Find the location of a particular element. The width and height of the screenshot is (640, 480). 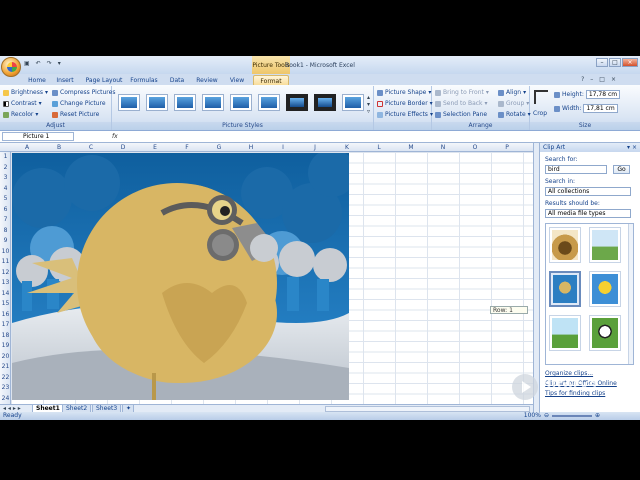

row-header: 21 is located at coordinates (5, 366).